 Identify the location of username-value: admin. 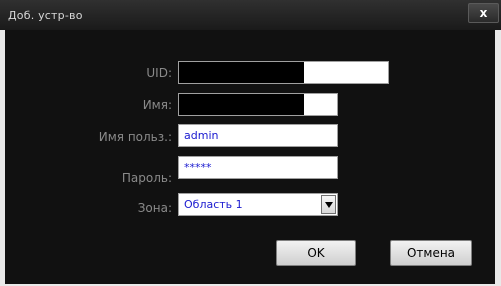
(201, 135).